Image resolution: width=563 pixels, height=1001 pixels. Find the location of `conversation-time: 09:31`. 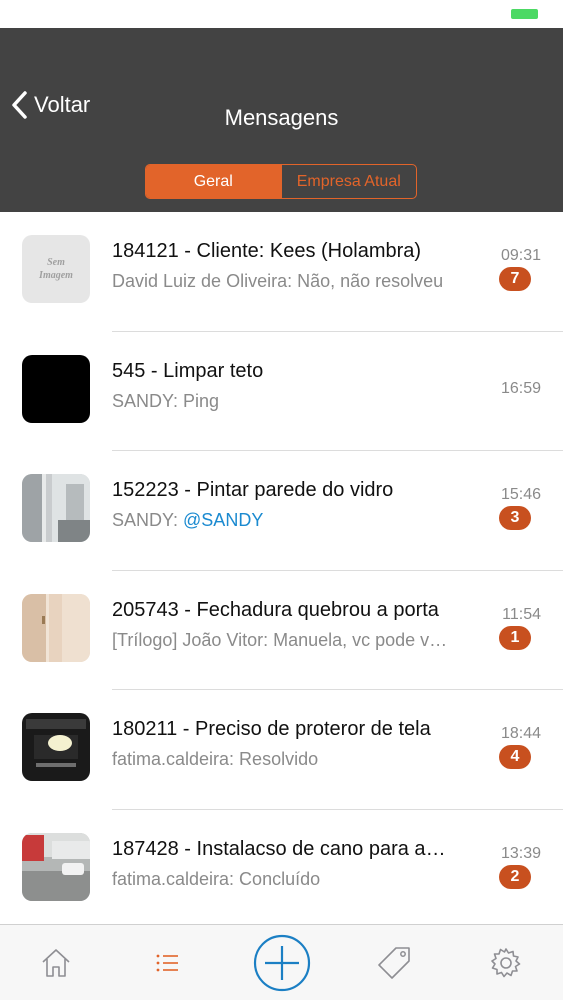

conversation-time: 09:31 is located at coordinates (520, 255).